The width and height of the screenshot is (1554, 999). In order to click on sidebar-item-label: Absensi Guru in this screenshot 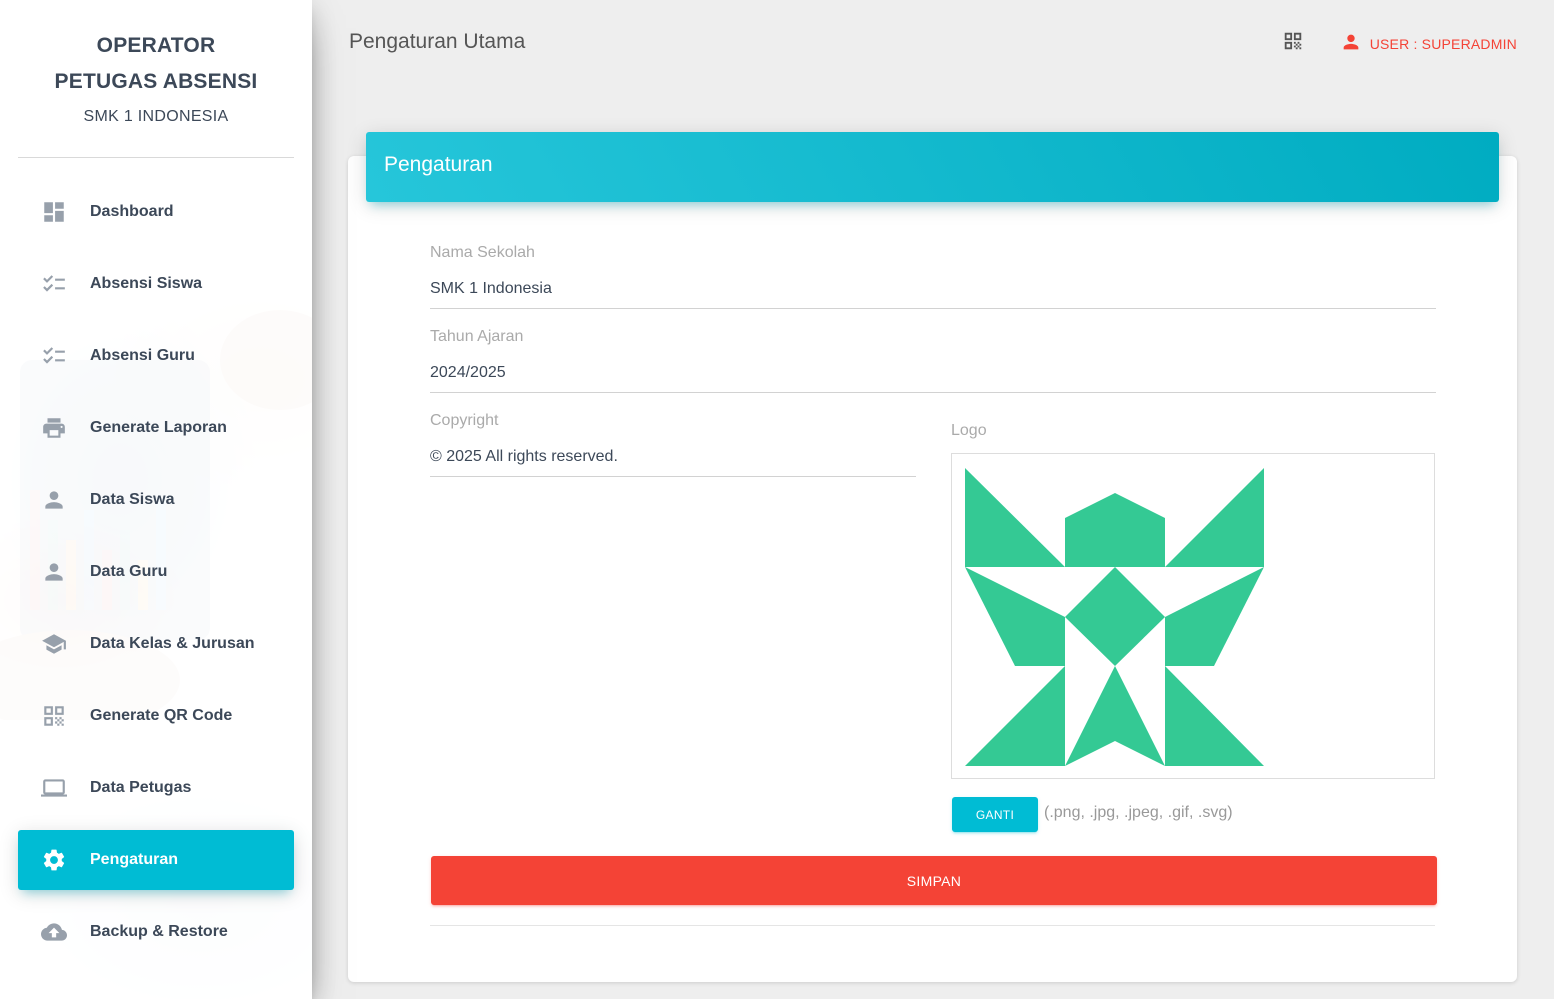, I will do `click(142, 355)`.